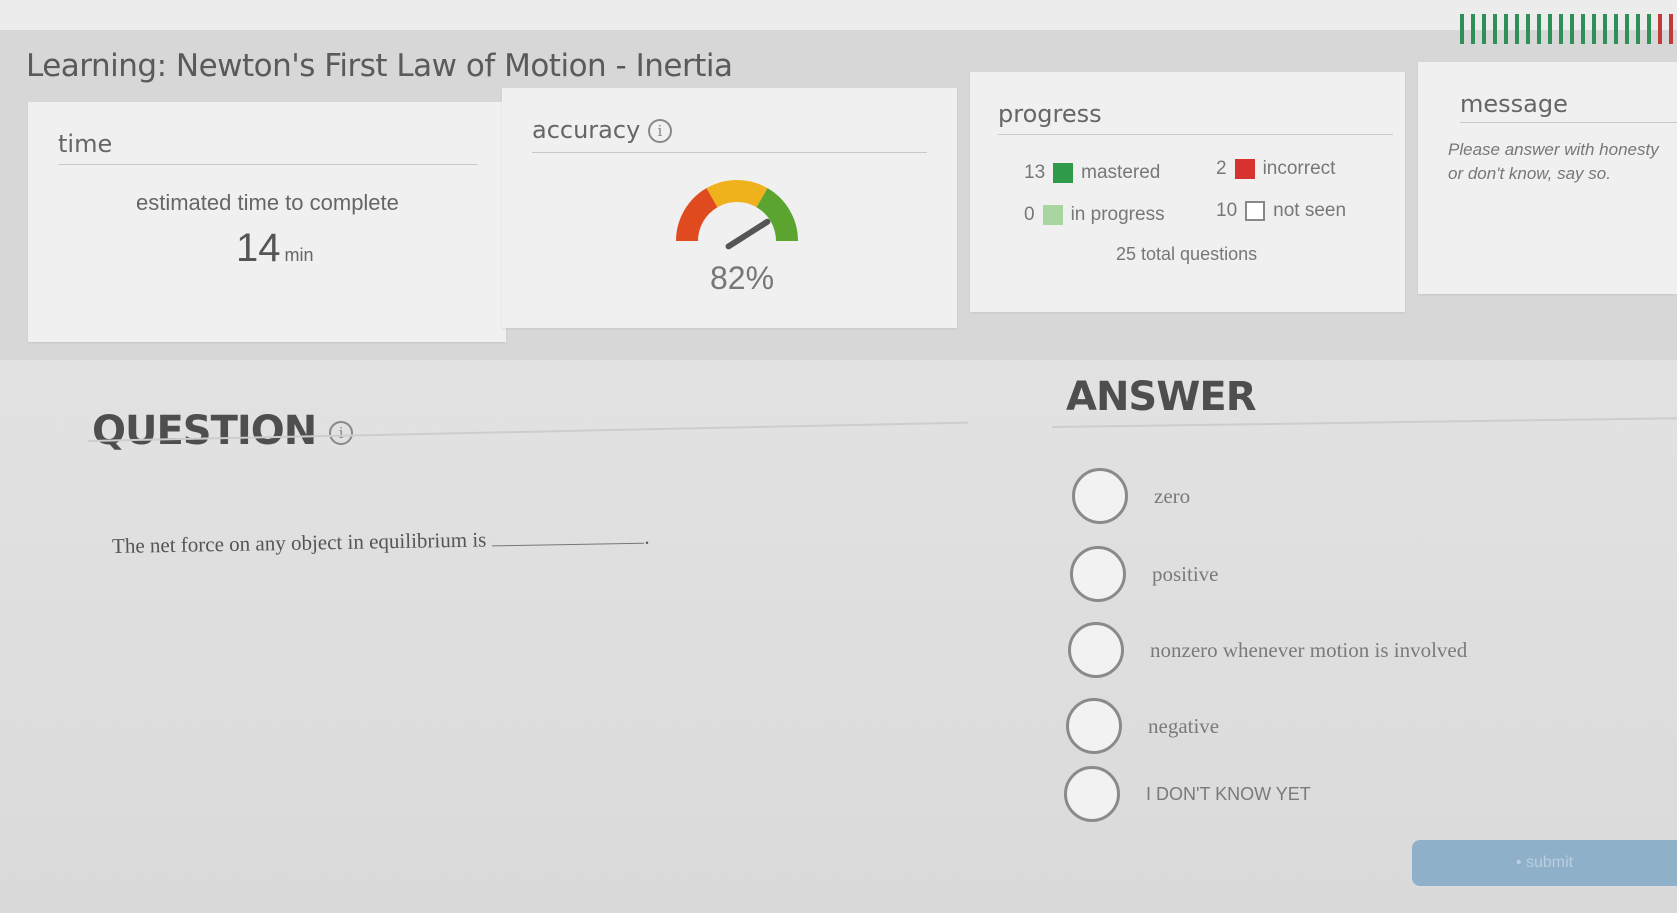 The width and height of the screenshot is (1677, 913). I want to click on incorrect-swatch, so click(1244, 169).